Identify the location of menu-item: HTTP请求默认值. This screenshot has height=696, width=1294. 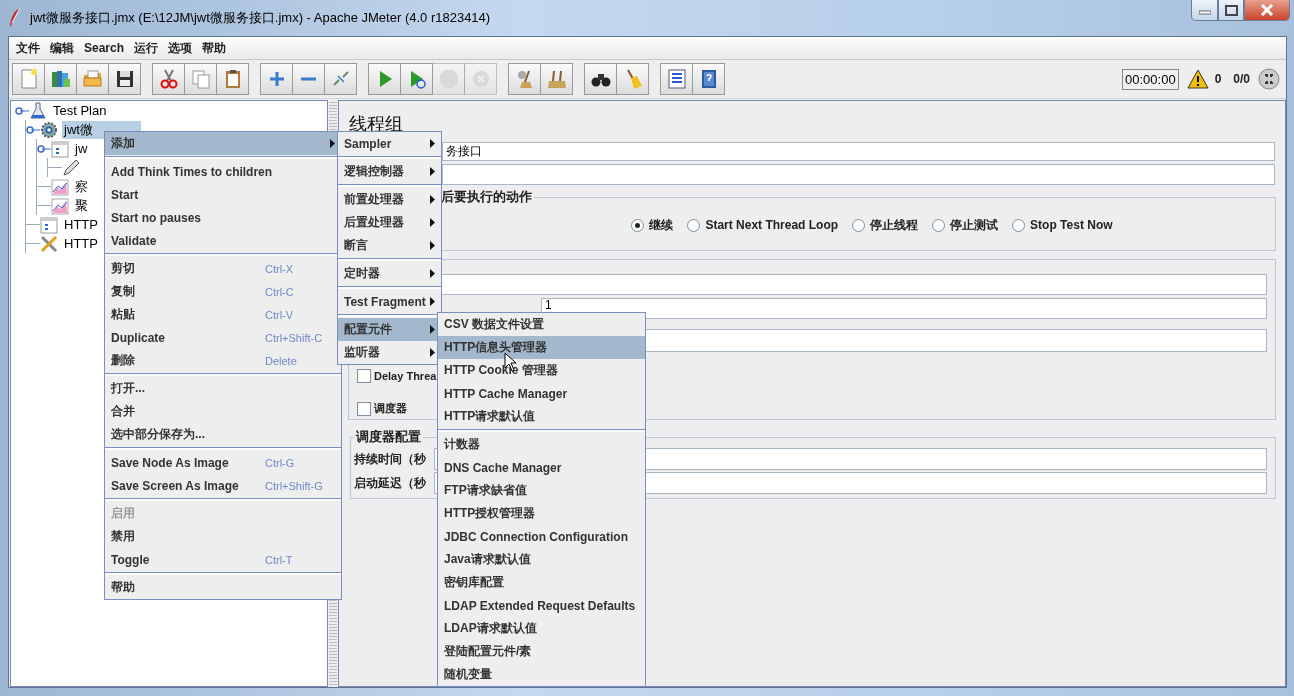
(541, 416).